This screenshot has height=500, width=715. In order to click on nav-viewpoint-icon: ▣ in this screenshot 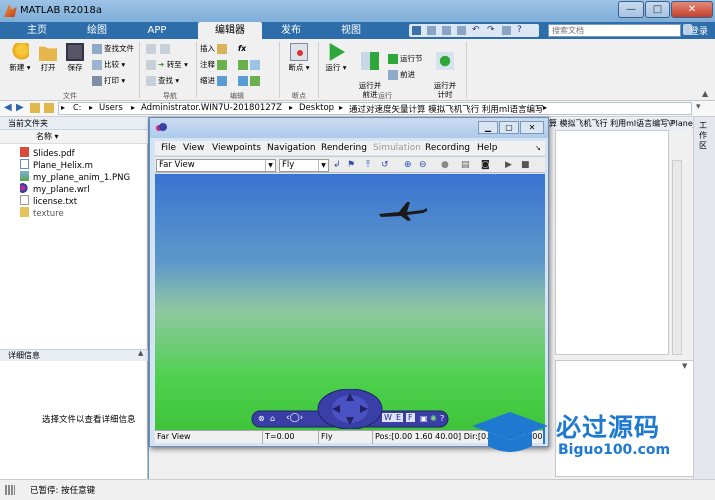, I will do `click(424, 418)`.